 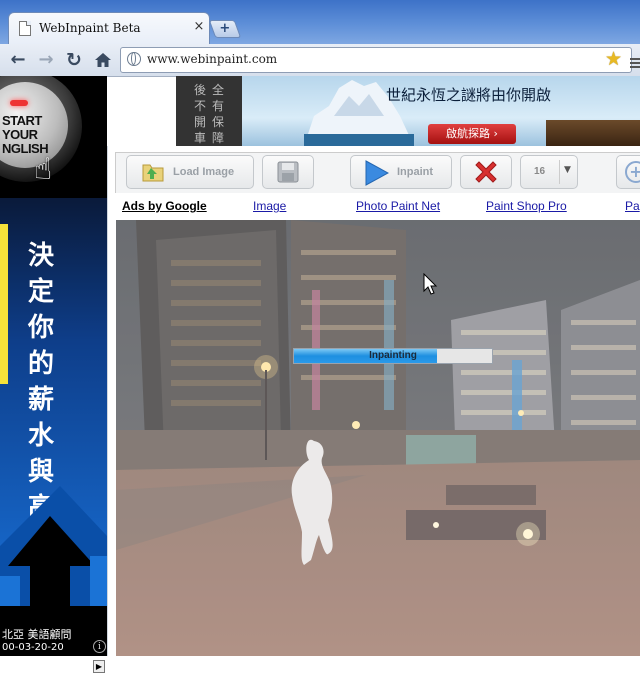 I want to click on red-x-icon, so click(x=486, y=172).